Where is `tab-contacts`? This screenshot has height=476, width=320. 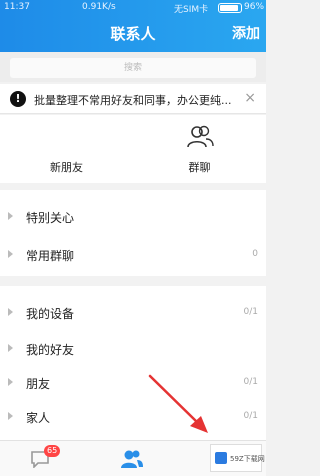 tab-contacts is located at coordinates (132, 458).